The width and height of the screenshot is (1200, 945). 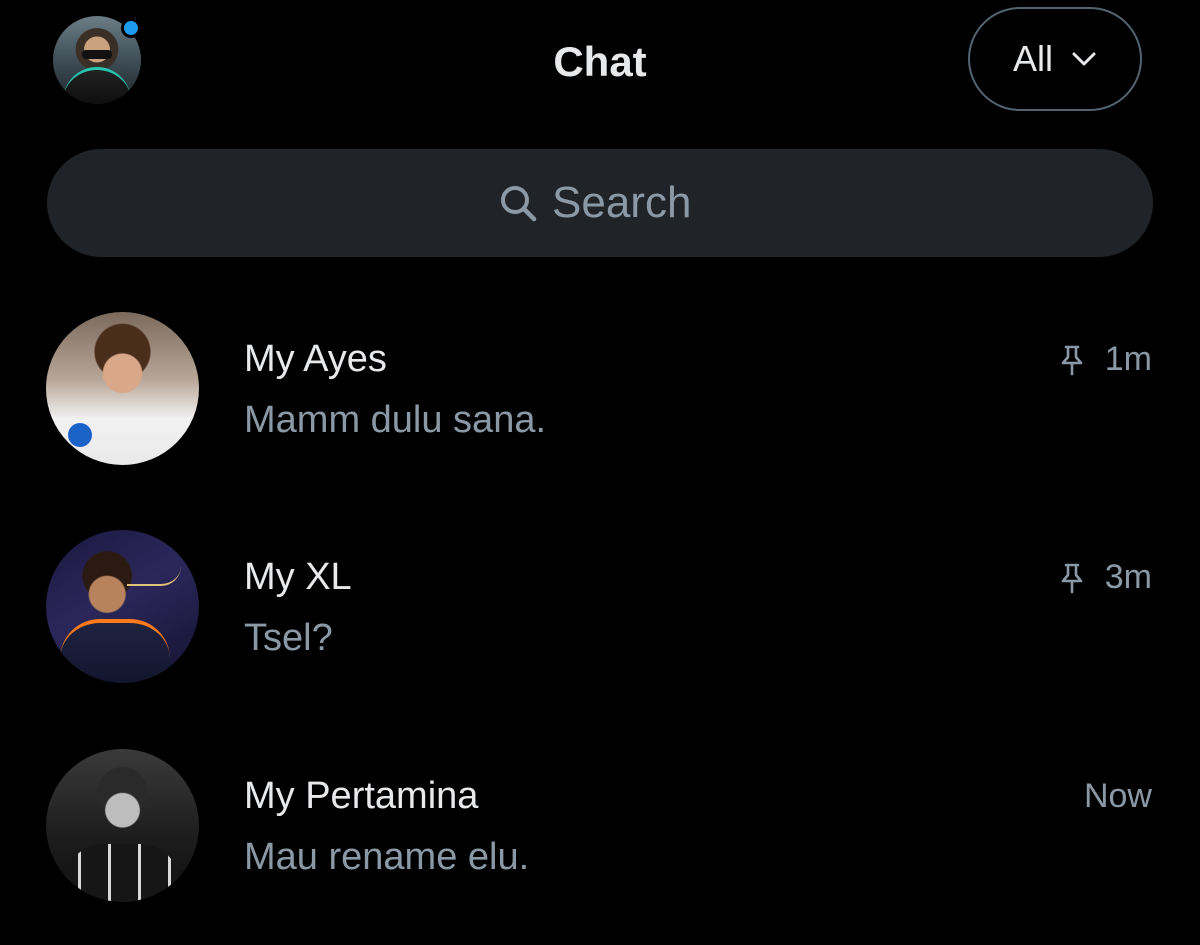 What do you see at coordinates (1055, 59) in the screenshot?
I see `filter-dropdown-button: All` at bounding box center [1055, 59].